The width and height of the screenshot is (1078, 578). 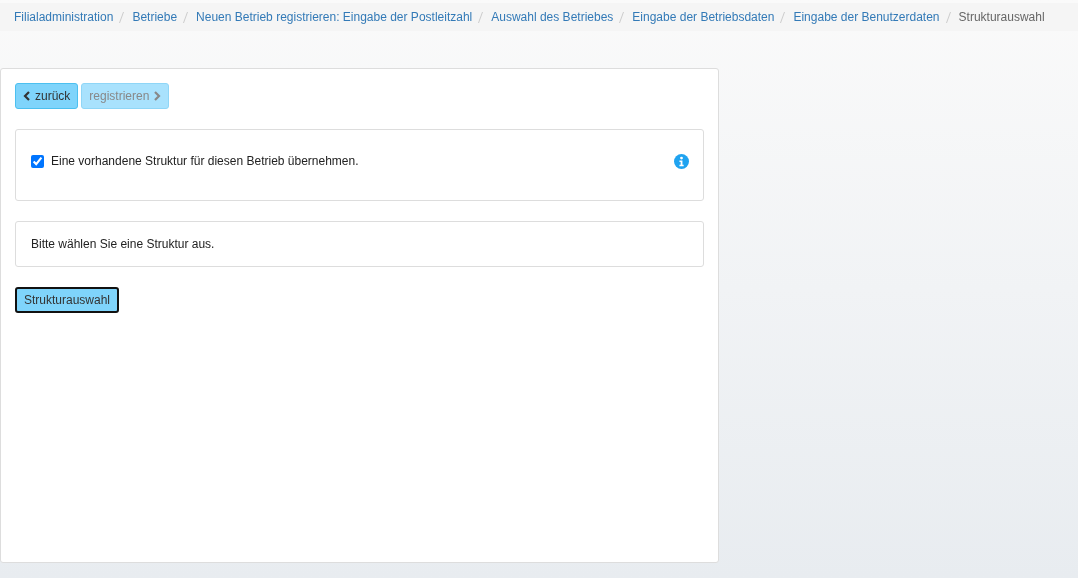 What do you see at coordinates (64, 17) in the screenshot?
I see `breadcrumb-link: Filialadministration` at bounding box center [64, 17].